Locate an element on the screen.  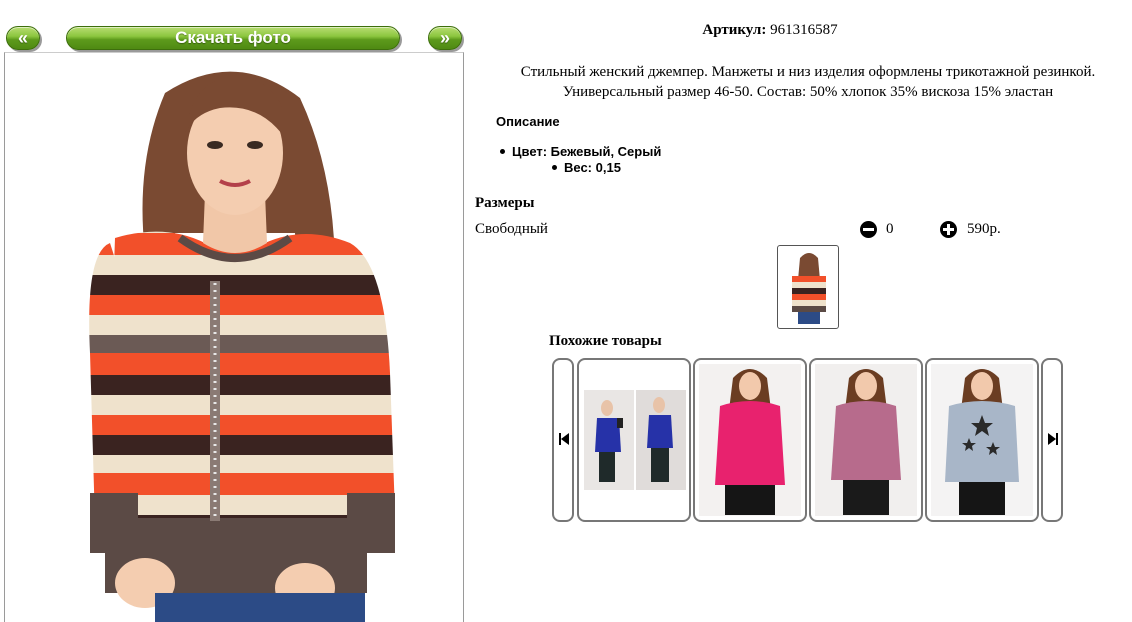
carousel-prev-button is located at coordinates (563, 440).